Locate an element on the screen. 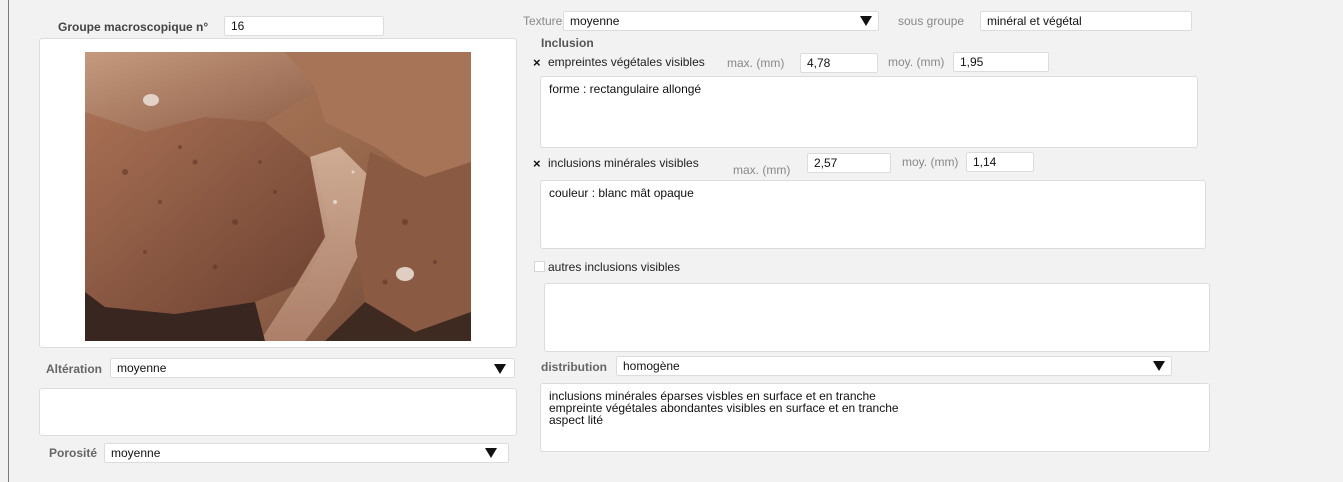 This screenshot has width=1343, height=482. vegetales-max-field: 4,78 is located at coordinates (839, 63).